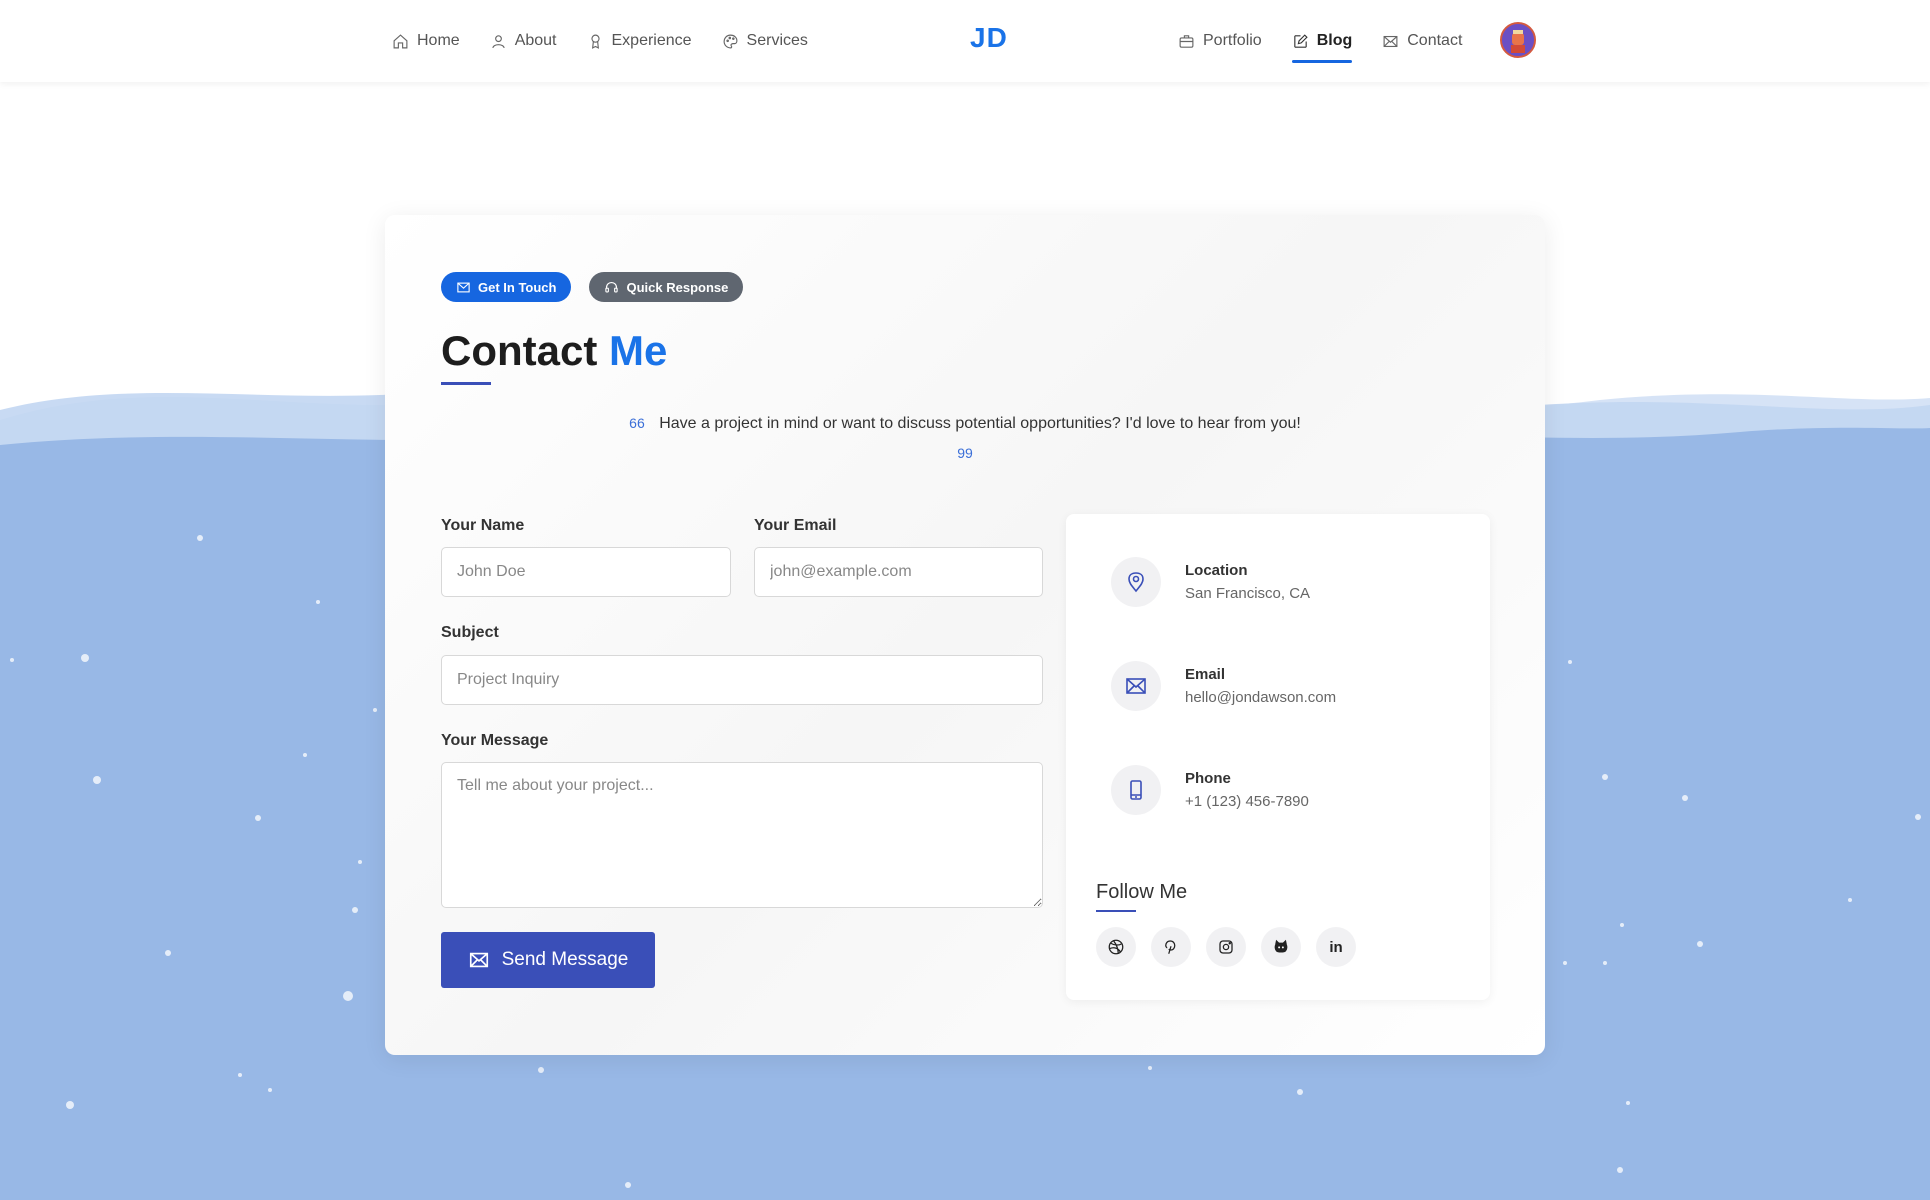 The width and height of the screenshot is (1930, 1200). I want to click on linkedin-icon: in, so click(1336, 947).